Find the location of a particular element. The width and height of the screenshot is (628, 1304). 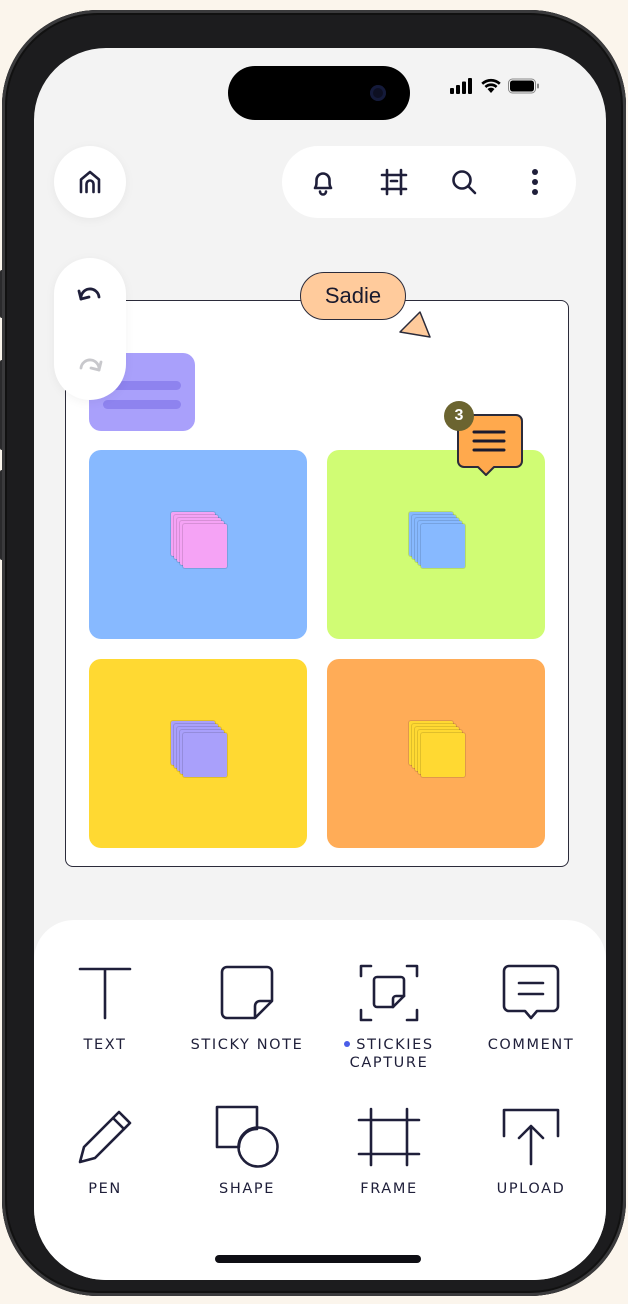

notifications-button is located at coordinates (323, 182).